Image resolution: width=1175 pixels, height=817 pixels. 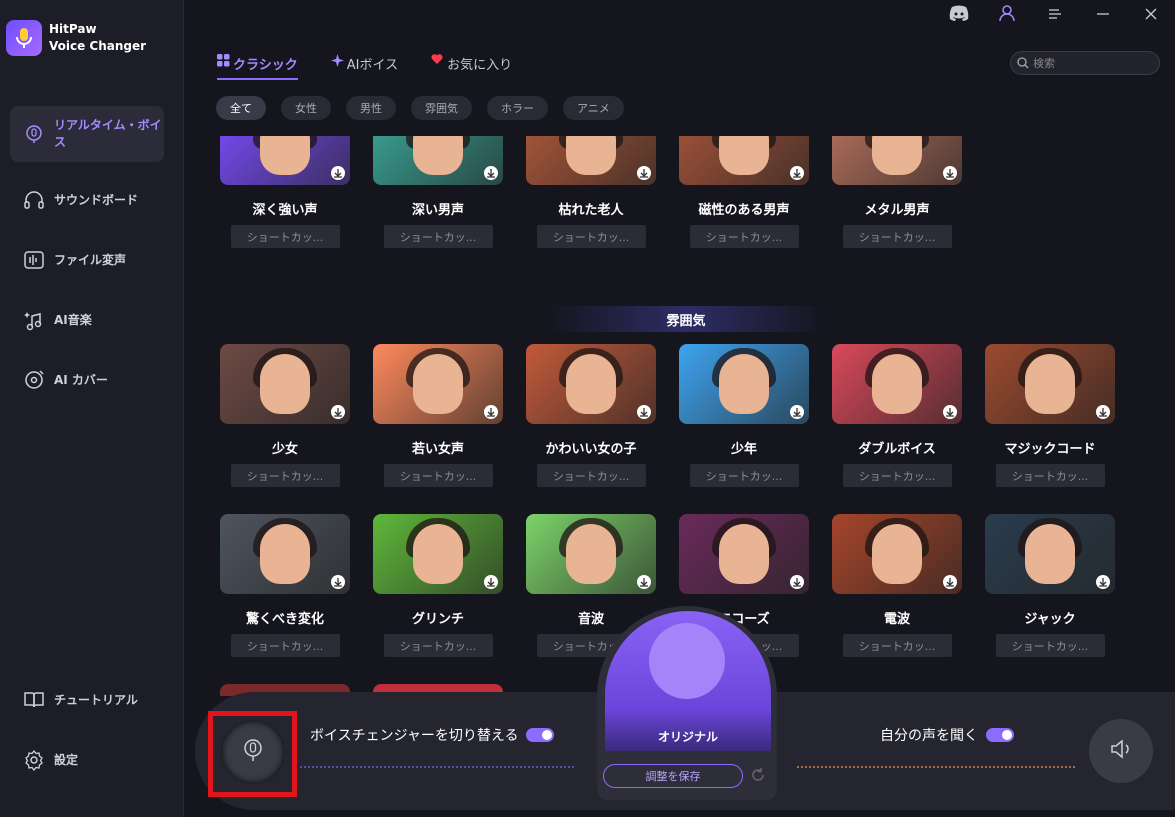 What do you see at coordinates (1103, 15) in the screenshot?
I see `minimize-button` at bounding box center [1103, 15].